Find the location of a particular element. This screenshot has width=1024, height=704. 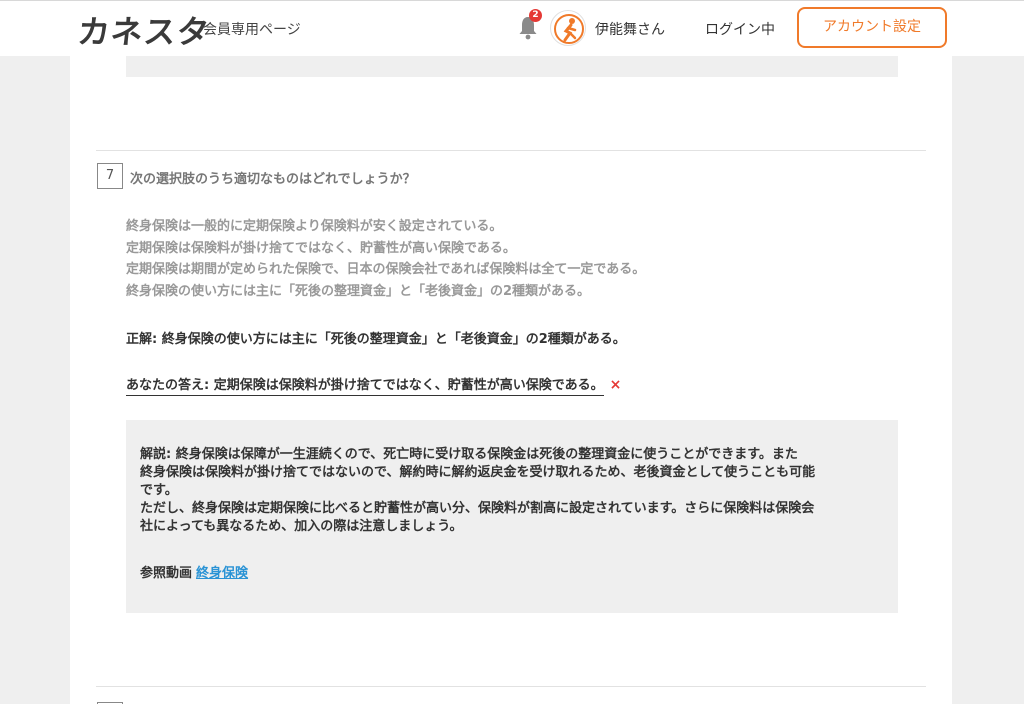

choice-item: 終身保険は一般的に定期保険より保険料が安く設定されている。 is located at coordinates (314, 226).